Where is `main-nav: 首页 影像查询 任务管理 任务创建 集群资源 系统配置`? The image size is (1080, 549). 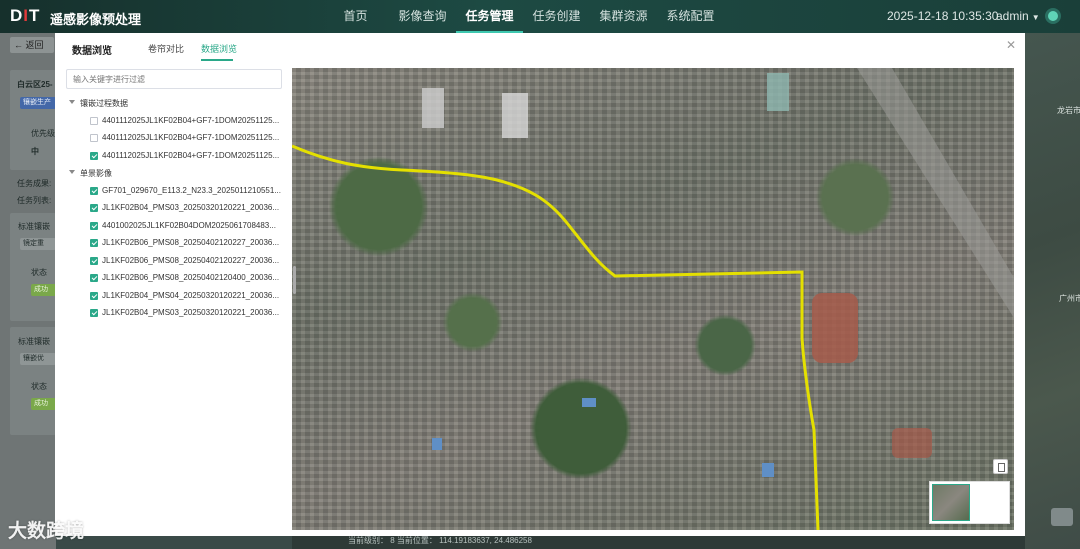 main-nav: 首页 影像查询 任务管理 任务创建 集群资源 系统配置 is located at coordinates (523, 16).